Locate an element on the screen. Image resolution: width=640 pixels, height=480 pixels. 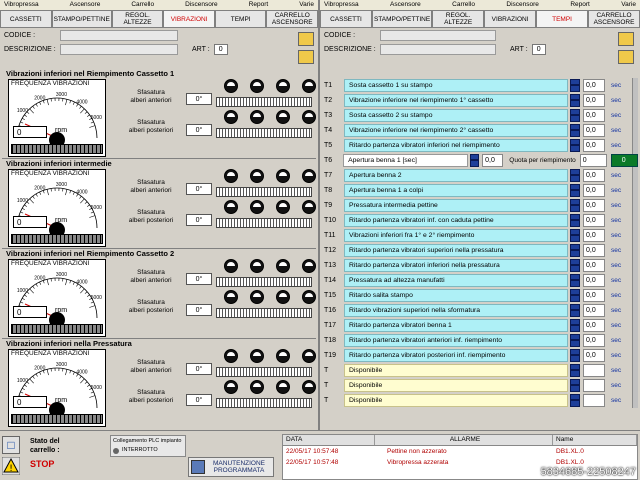
menu-item-report: Report is located at coordinates (580, 5).